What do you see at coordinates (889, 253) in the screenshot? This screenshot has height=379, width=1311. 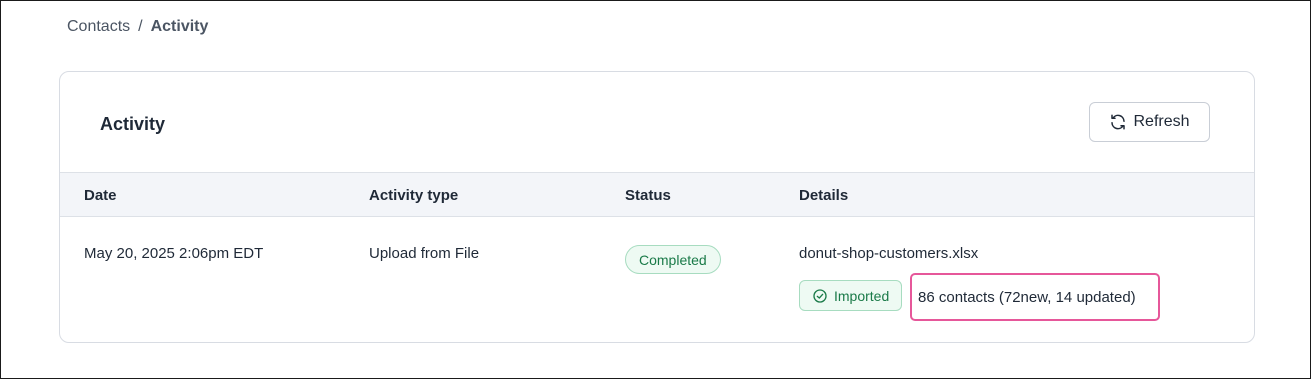 I see `row-file-name: donut-shop-customers.xlsx` at bounding box center [889, 253].